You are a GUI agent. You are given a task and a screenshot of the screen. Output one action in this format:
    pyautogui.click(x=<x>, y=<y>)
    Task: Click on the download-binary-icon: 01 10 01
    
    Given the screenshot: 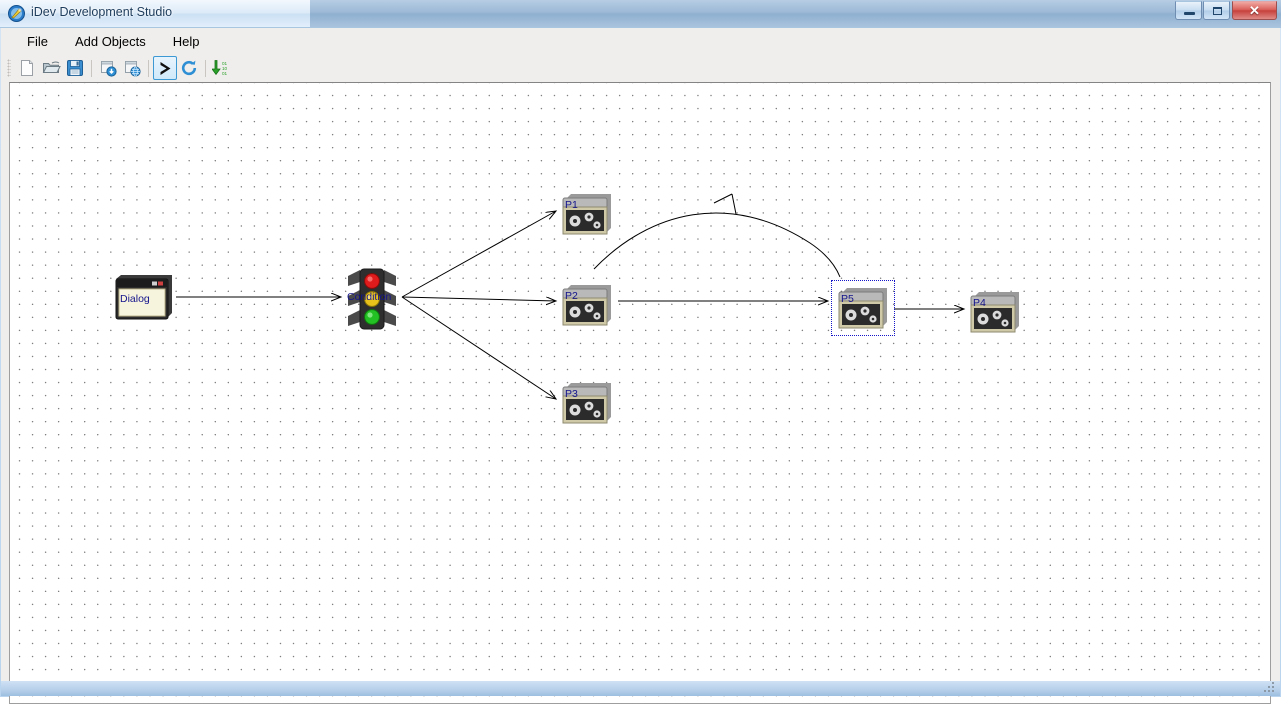 What is the action you would take?
    pyautogui.click(x=220, y=68)
    